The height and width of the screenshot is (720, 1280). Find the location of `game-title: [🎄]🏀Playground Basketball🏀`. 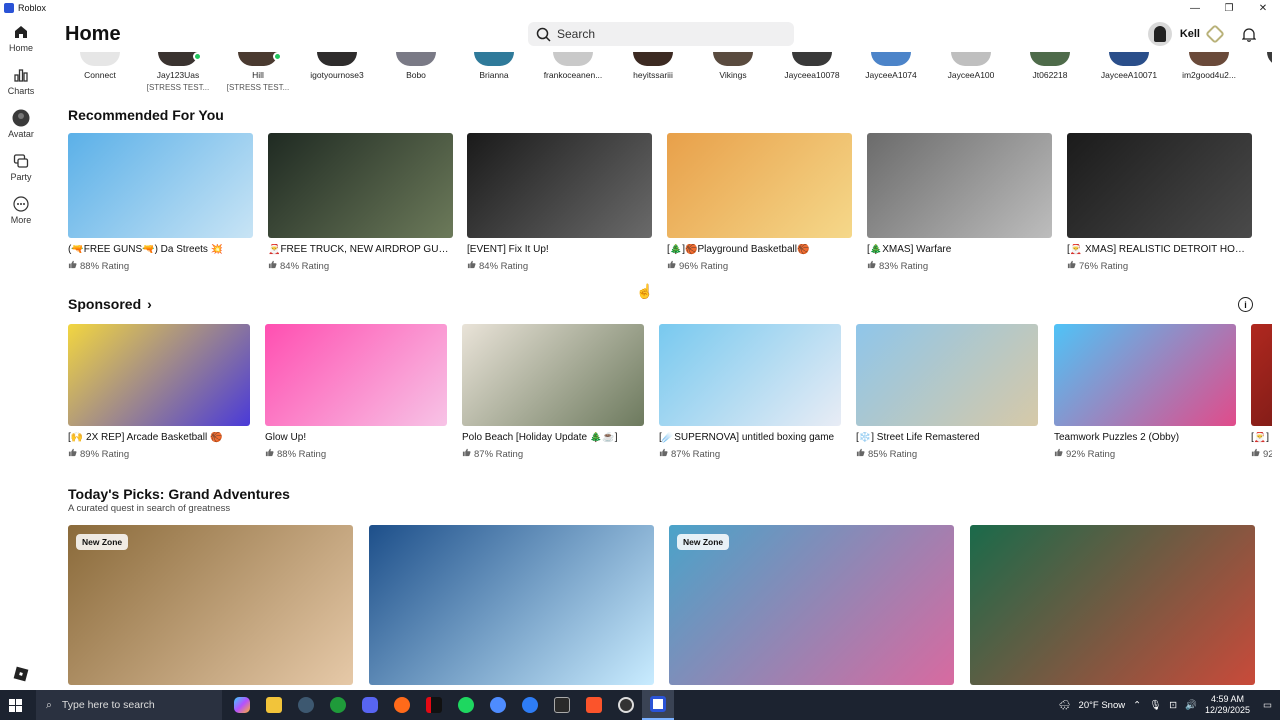

game-title: [🎄]🏀Playground Basketball🏀 is located at coordinates (759, 249).